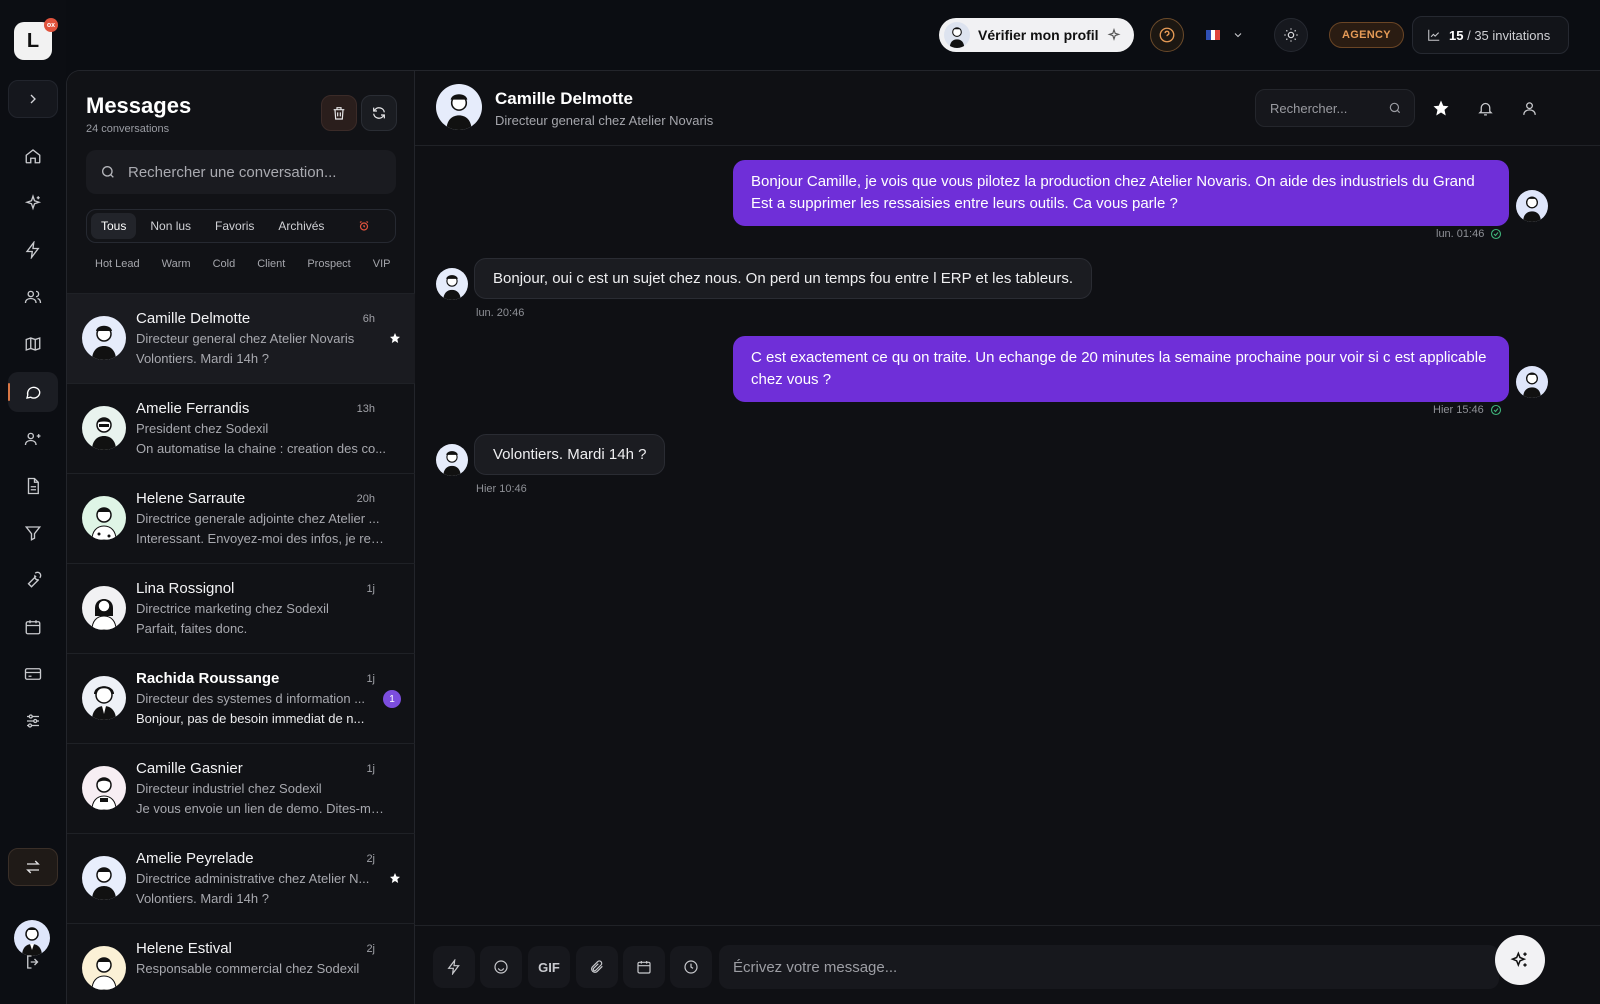 The width and height of the screenshot is (1600, 1004). Describe the element at coordinates (208, 678) in the screenshot. I see `contact-name: Rachida Roussange` at that location.